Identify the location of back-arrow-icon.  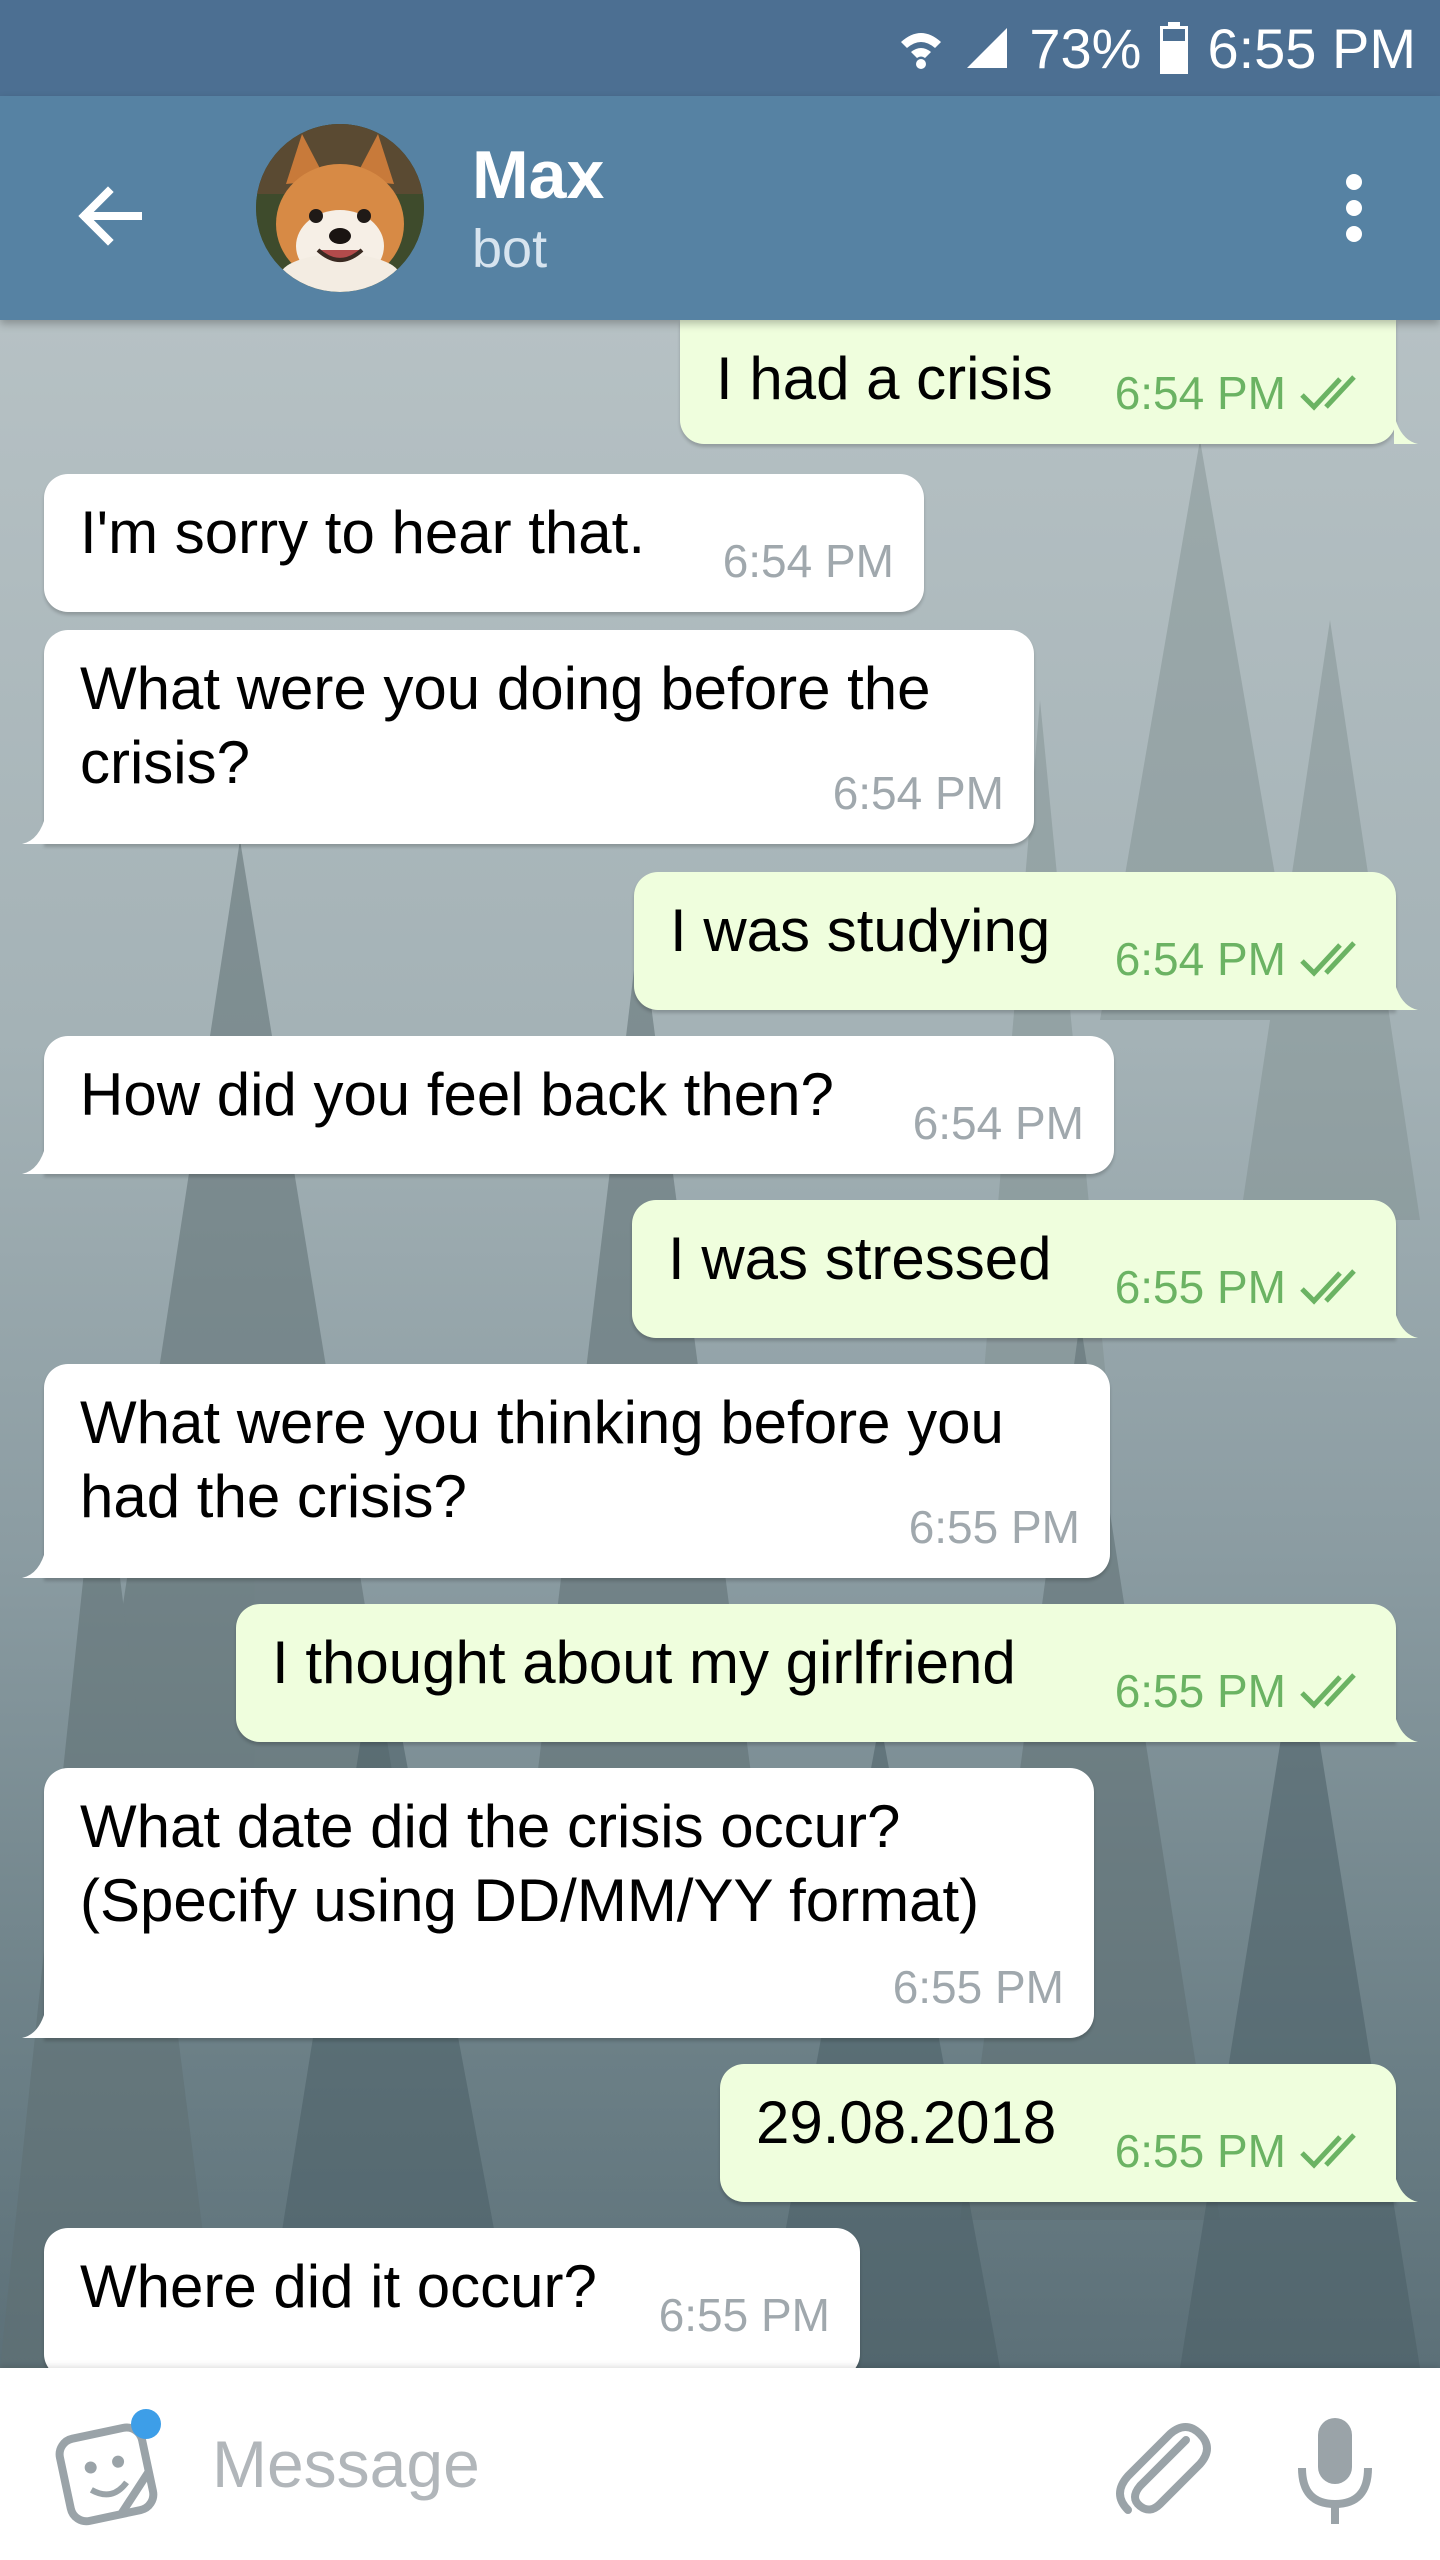
(110, 216).